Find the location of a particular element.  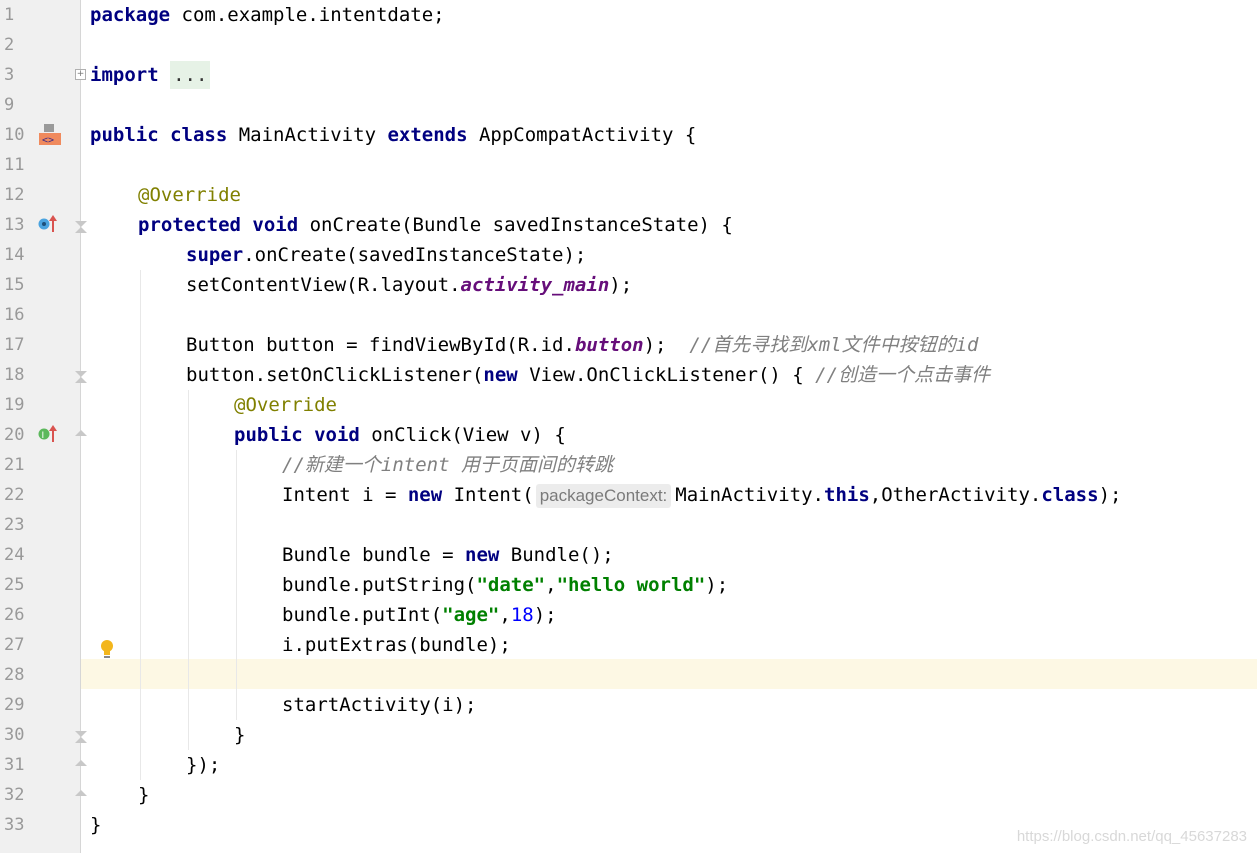

comment: //新建一个intent 用于页面间的转跳 is located at coordinates (447, 465).